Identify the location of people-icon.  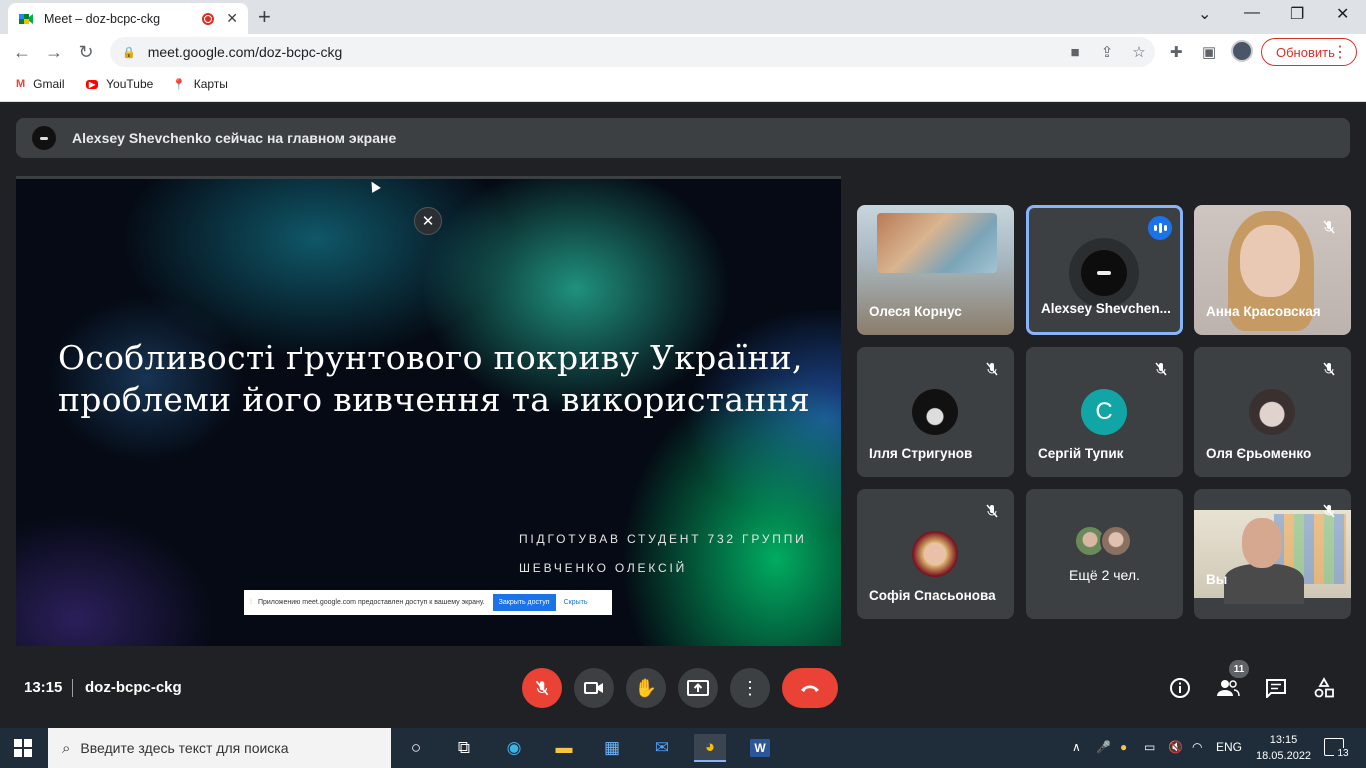
(1228, 688).